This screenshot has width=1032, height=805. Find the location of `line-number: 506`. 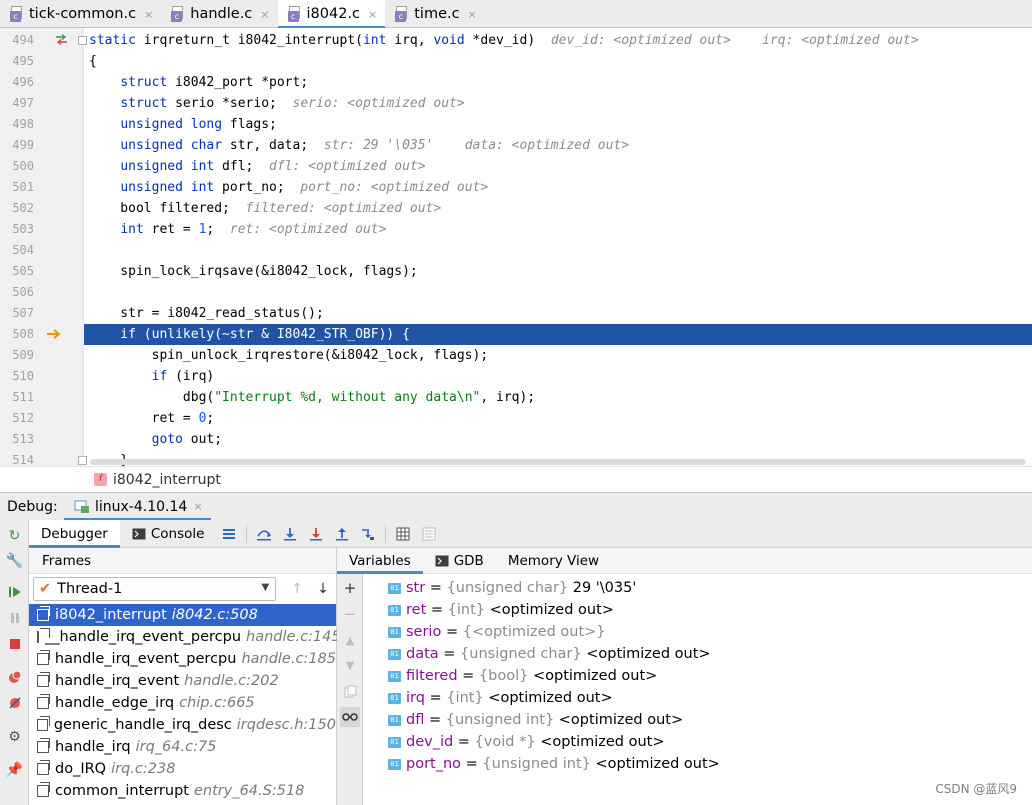

line-number: 506 is located at coordinates (17, 292).